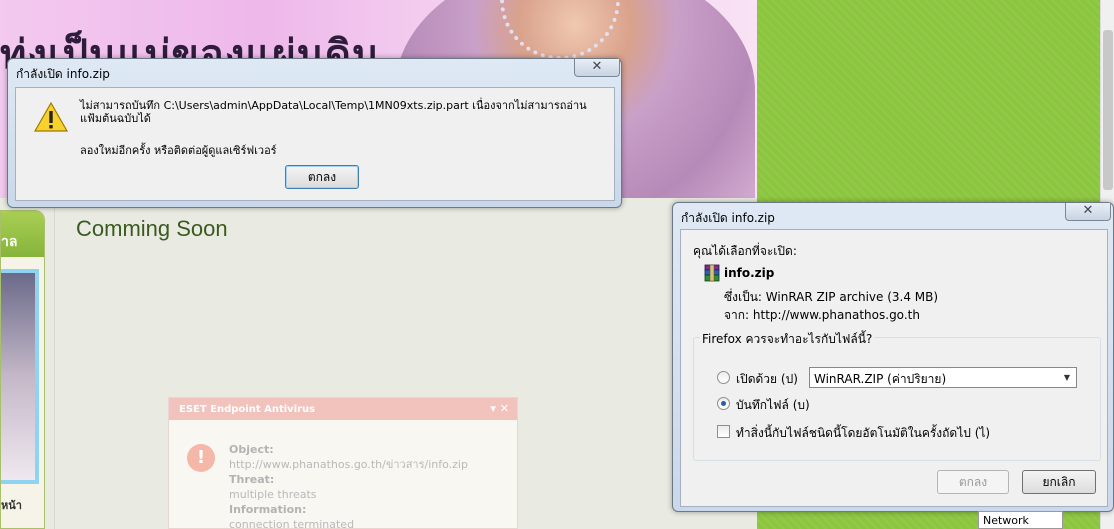  I want to click on network-tooltip: Network, so click(1020, 520).